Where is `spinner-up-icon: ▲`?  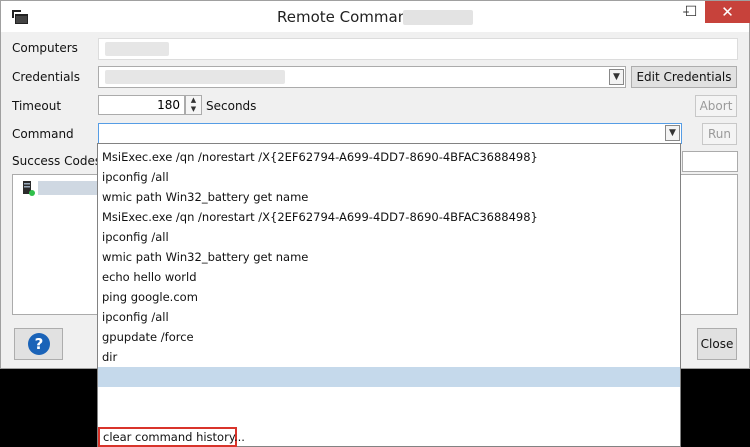
spinner-up-icon: ▲ is located at coordinates (193, 100).